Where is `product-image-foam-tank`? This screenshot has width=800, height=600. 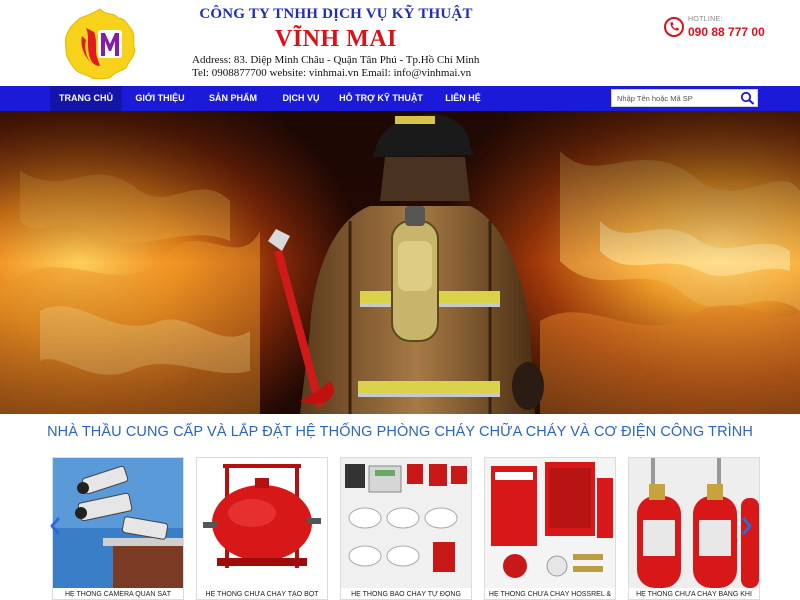
product-image-foam-tank is located at coordinates (262, 523).